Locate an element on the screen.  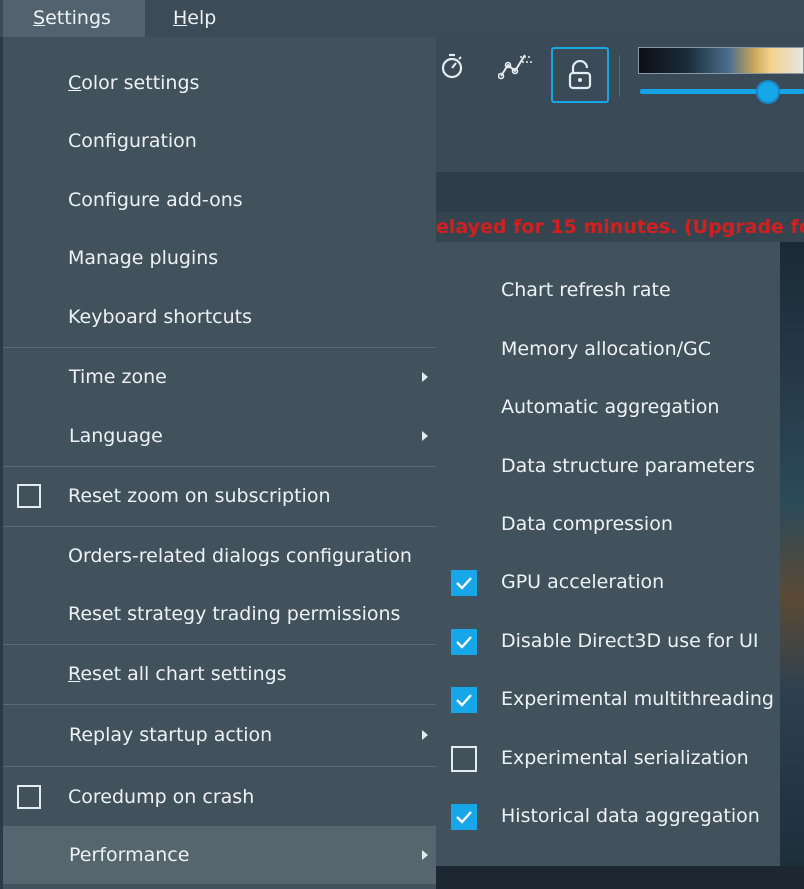
submenu-item-label: Disable Direct3D use for UI is located at coordinates (630, 641).